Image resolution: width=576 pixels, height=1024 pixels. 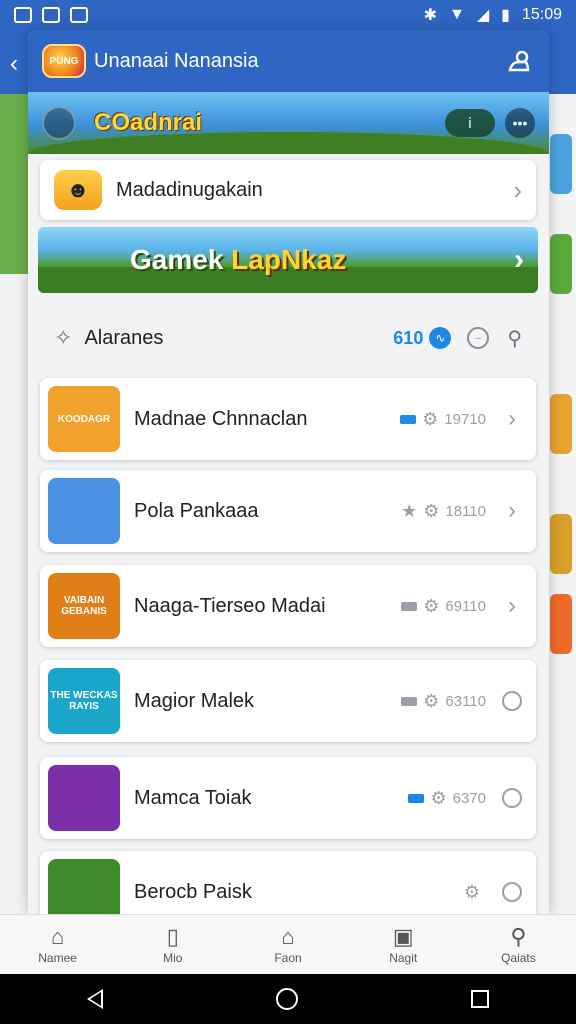 What do you see at coordinates (518, 957) in the screenshot?
I see `nav-label: Qaiats` at bounding box center [518, 957].